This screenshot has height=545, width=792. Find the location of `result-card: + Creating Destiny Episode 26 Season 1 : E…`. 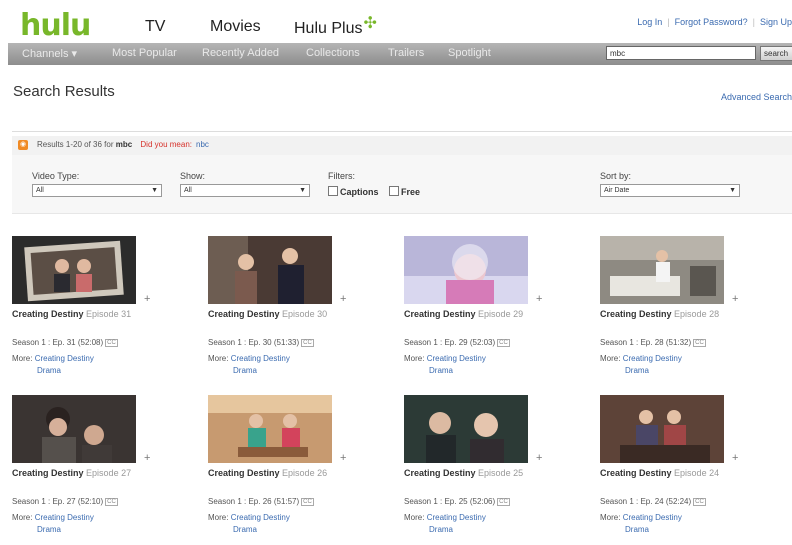

result-card: + Creating Destiny Episode 26 Season 1 : E… is located at coordinates (283, 470).